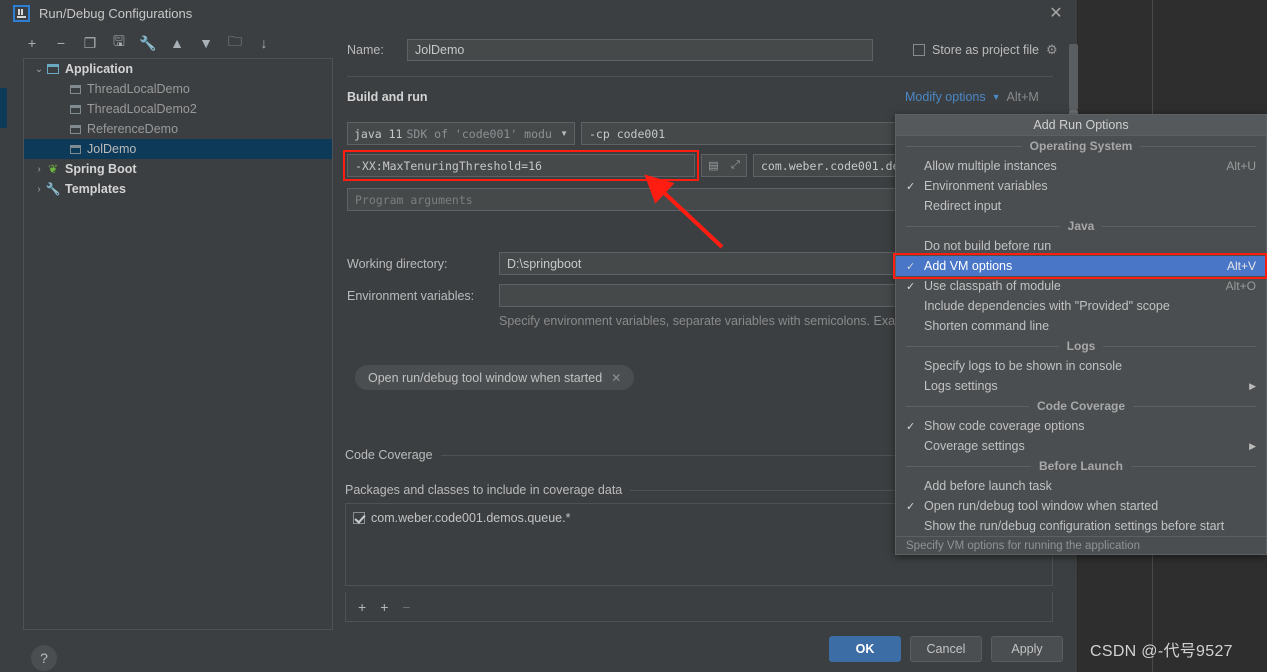 This screenshot has height=672, width=1267. I want to click on edit-templates-button: 🔧, so click(147, 43).